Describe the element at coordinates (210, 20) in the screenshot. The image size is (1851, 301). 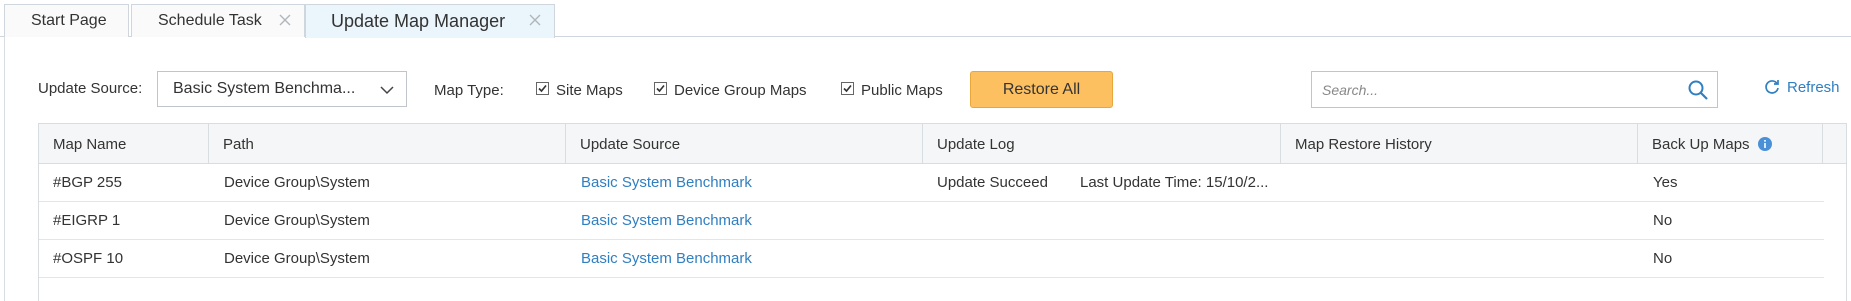
I see `tab-label: Schedule Task` at that location.